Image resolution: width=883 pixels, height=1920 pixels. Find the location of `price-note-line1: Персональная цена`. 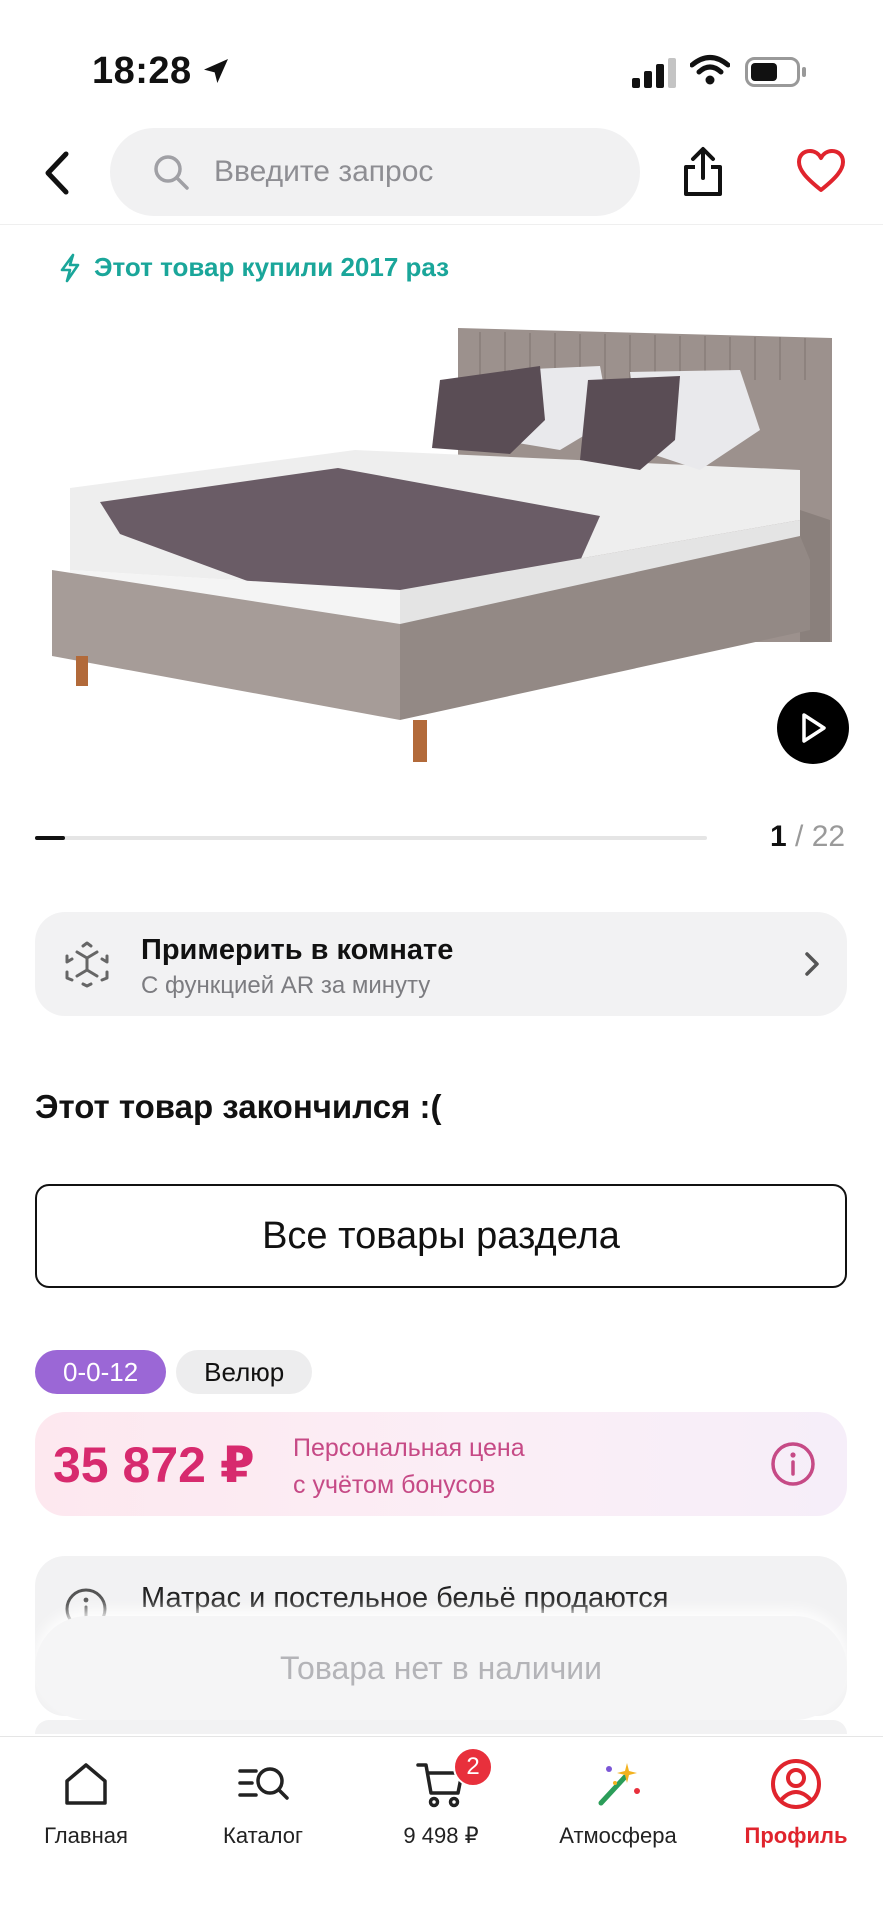

price-note-line1: Персональная цена is located at coordinates (409, 1448).